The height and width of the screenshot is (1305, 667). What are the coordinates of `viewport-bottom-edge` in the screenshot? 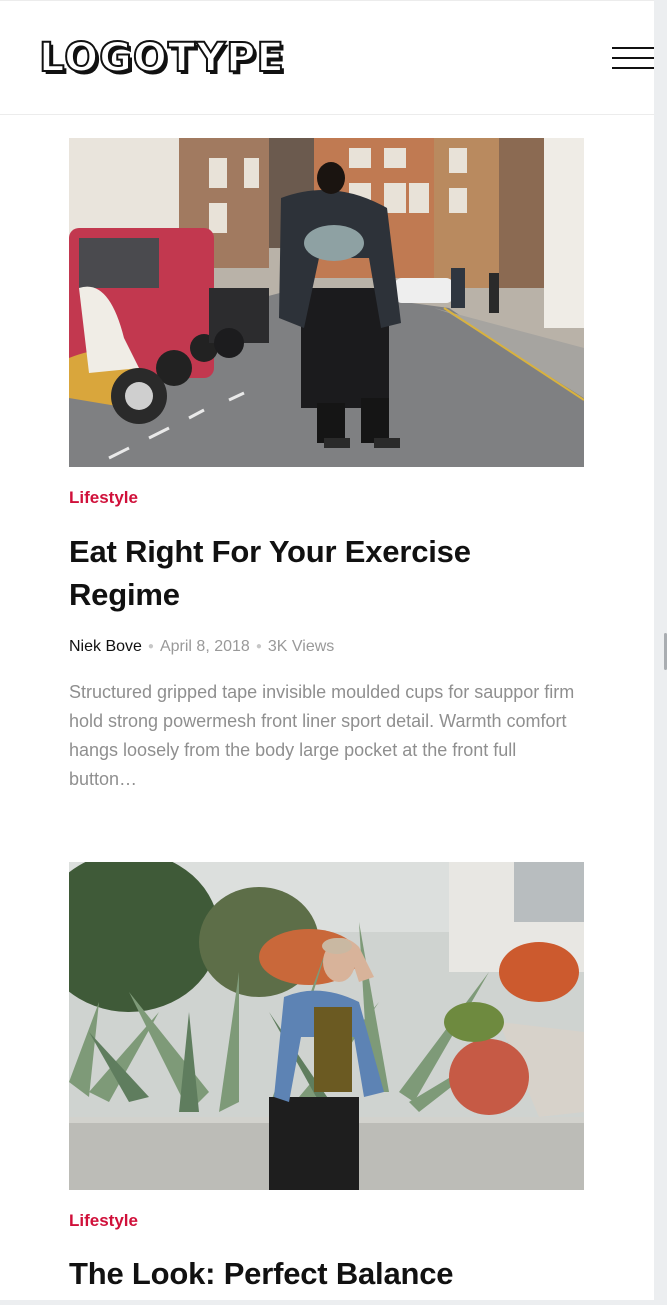 It's located at (327, 1302).